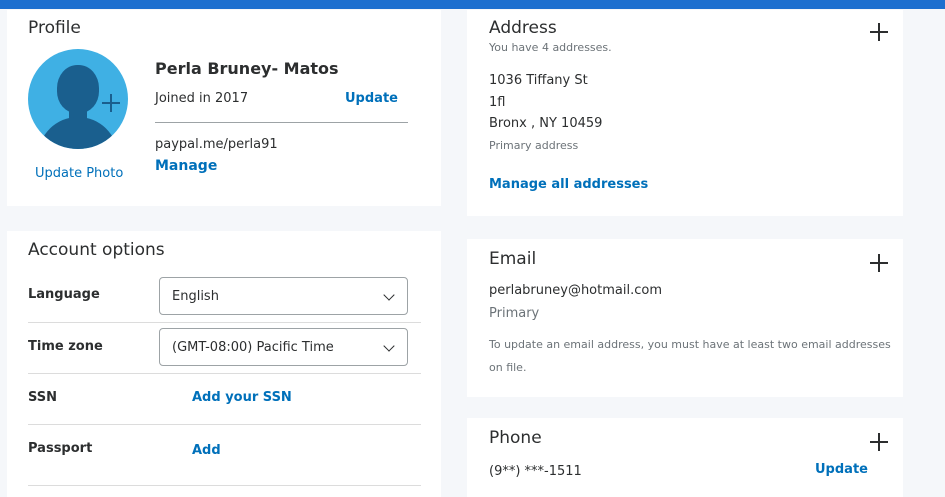  What do you see at coordinates (54, 28) in the screenshot?
I see `profile-title: Profile` at bounding box center [54, 28].